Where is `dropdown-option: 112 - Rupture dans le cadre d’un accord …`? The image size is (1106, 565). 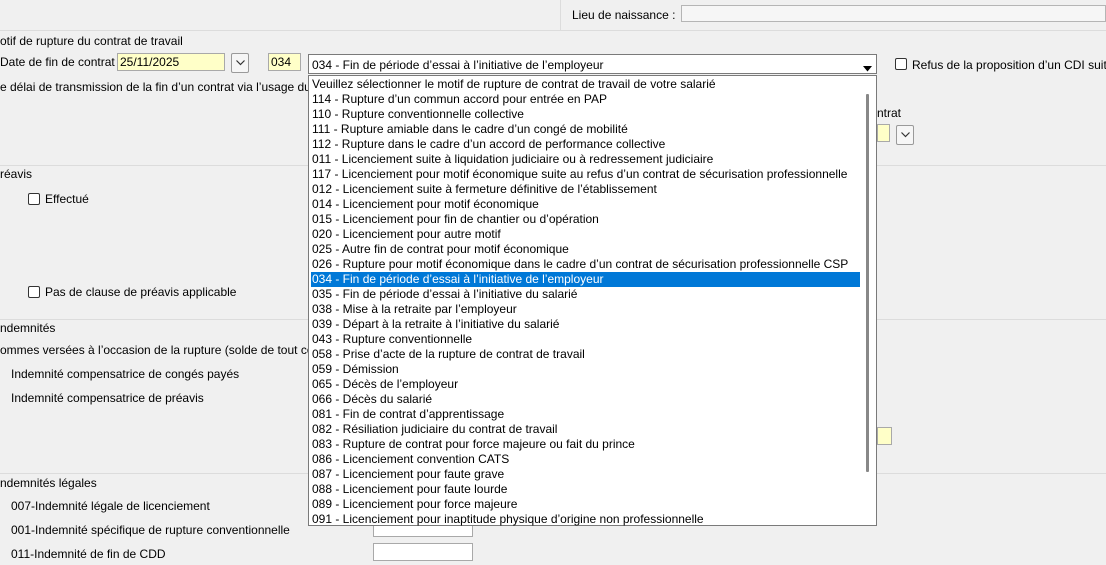
dropdown-option: 112 - Rupture dans le cadre d’un accord … is located at coordinates (585, 144).